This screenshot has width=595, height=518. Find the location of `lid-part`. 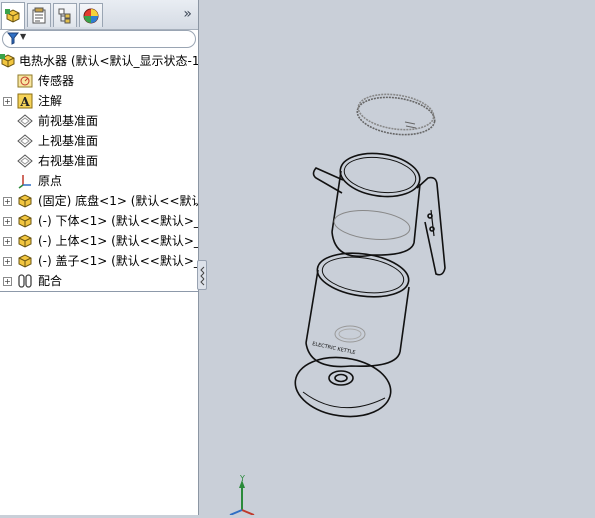

lid-part is located at coordinates (396, 114).